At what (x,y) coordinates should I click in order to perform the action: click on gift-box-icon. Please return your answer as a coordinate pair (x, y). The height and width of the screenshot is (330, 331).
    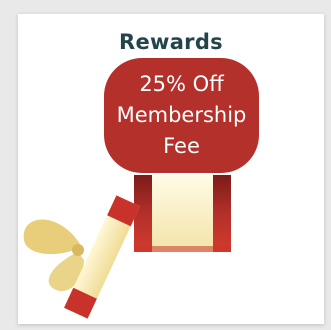
    Looking at the image, I should click on (182, 213).